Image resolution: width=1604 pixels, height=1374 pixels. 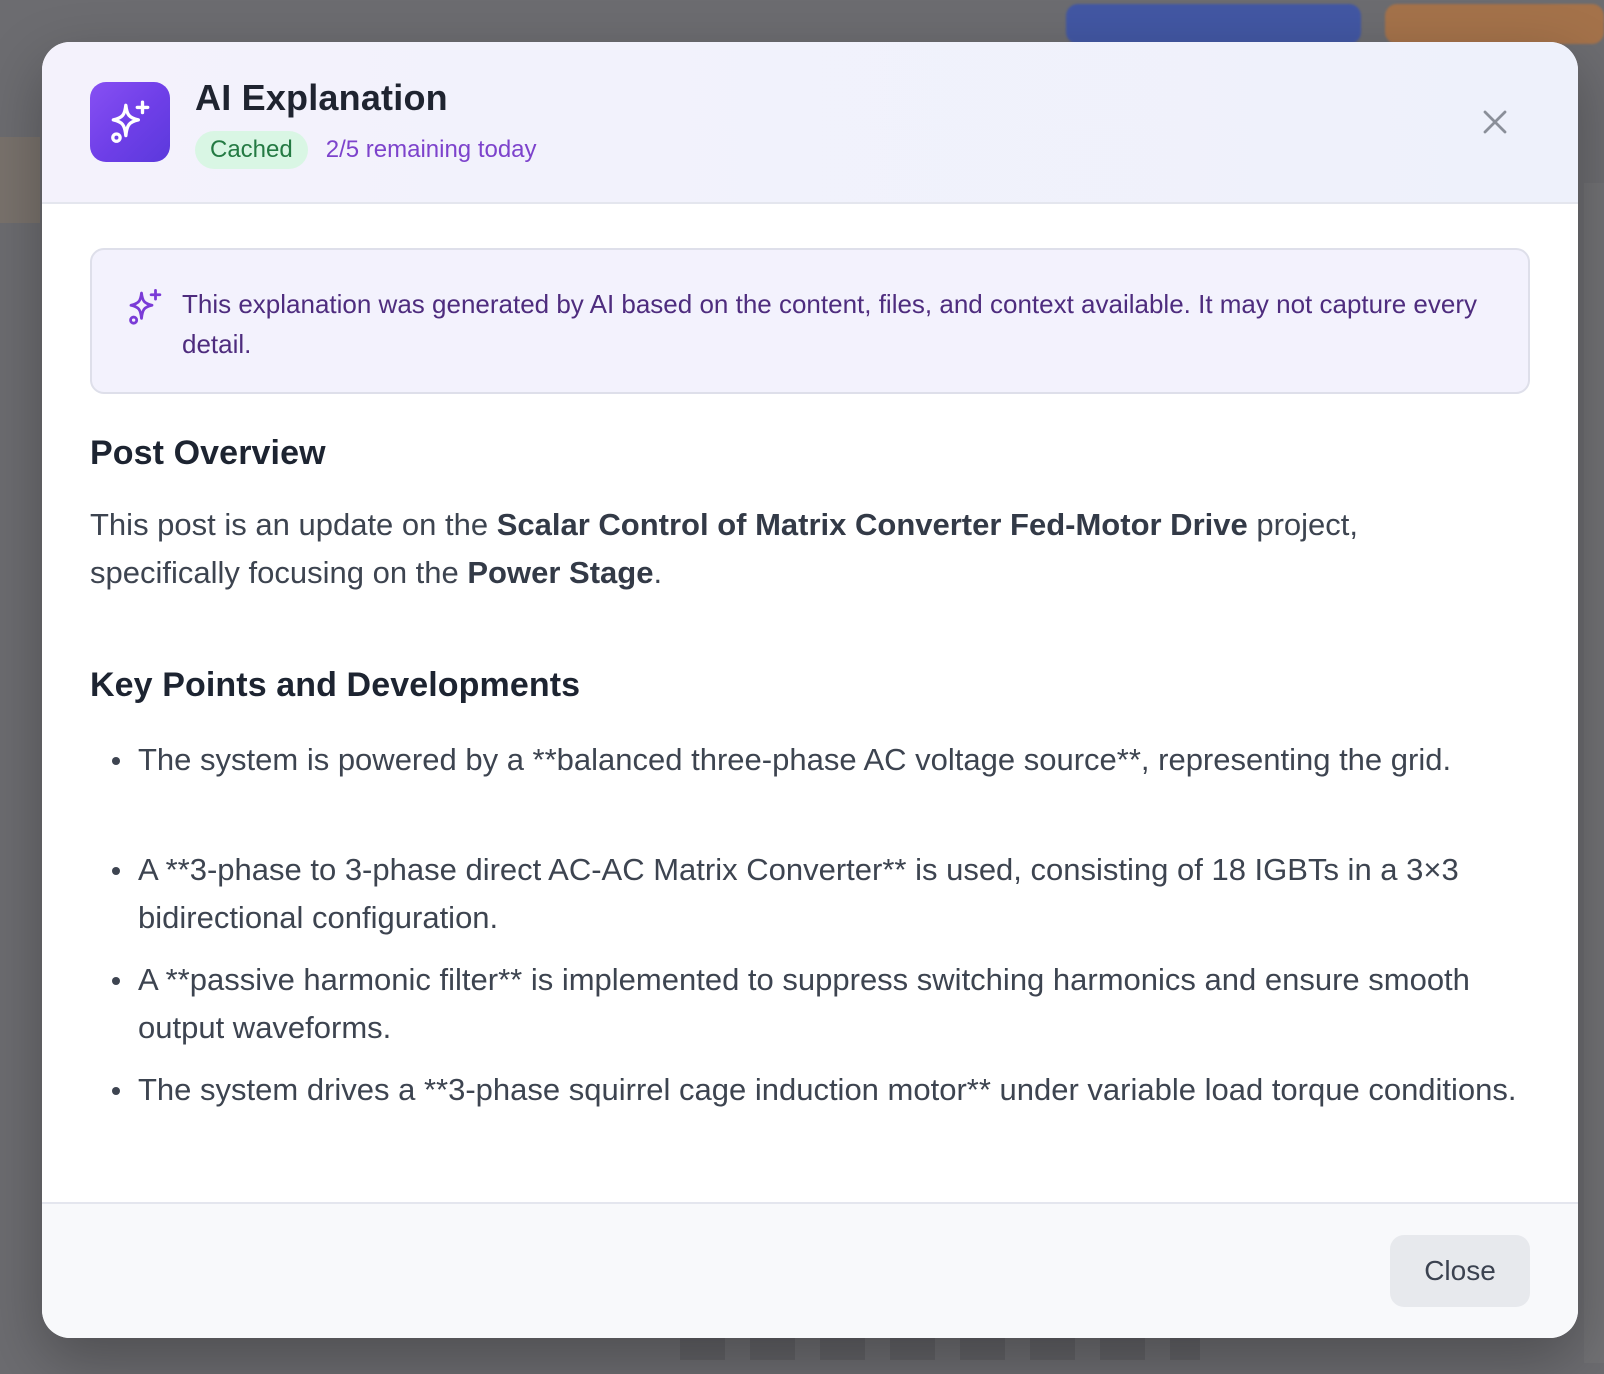 I want to click on notice-icon-wrapper, so click(x=145, y=307).